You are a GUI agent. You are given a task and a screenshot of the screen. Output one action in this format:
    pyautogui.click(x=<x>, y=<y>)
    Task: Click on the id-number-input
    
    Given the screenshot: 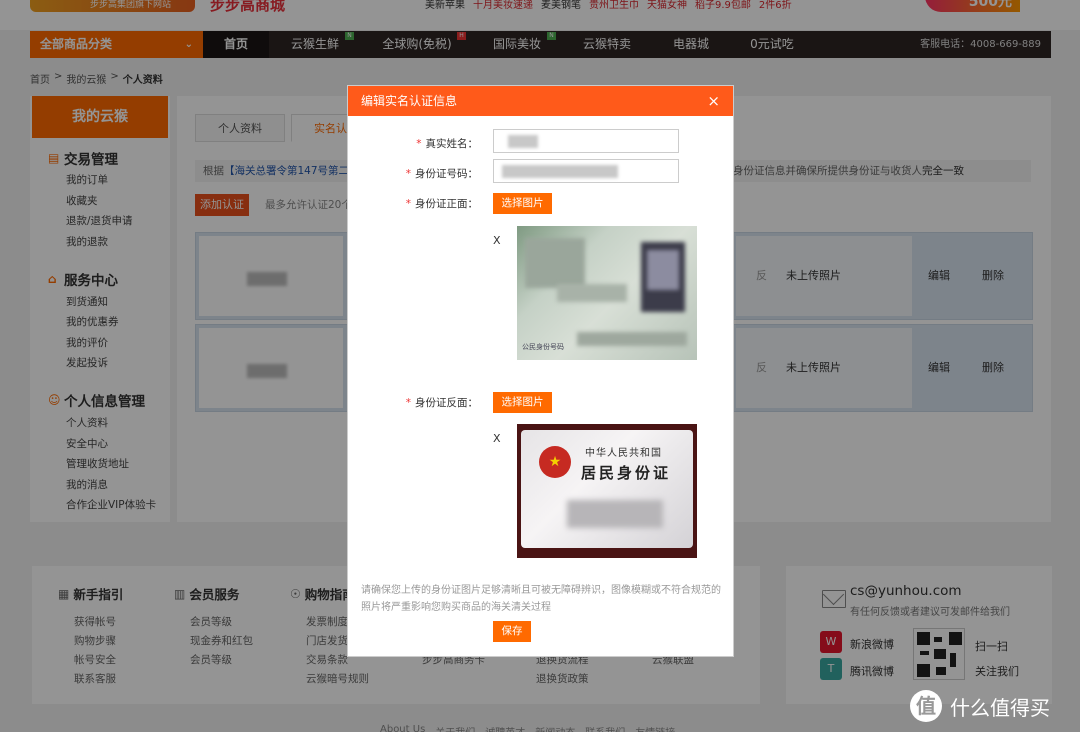 What is the action you would take?
    pyautogui.click(x=586, y=171)
    